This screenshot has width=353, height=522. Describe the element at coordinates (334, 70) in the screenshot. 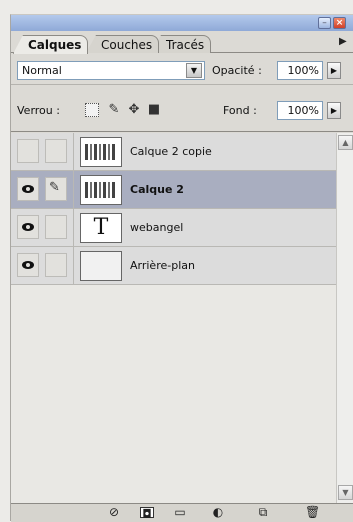

I see `opacity-slider-icon: ▶` at that location.